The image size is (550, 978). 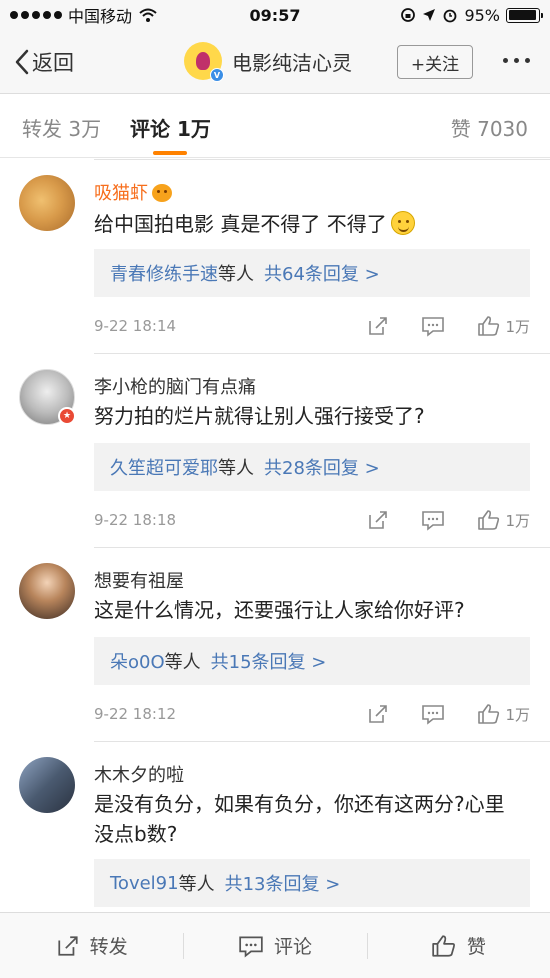 I want to click on reply-summary: 青春修练手速 等人 共64条回复 >, so click(x=312, y=273).